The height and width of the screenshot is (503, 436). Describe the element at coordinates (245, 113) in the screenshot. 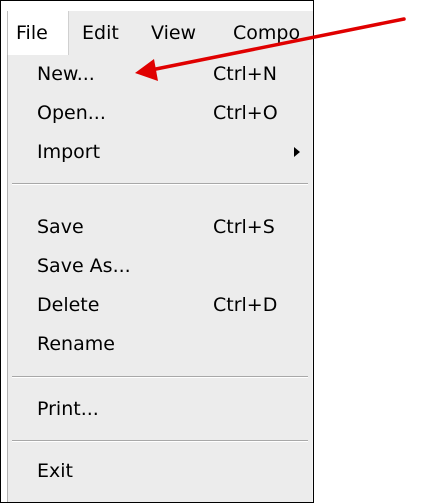

I see `menu-item-open-shortcut: Ctrl+O` at that location.